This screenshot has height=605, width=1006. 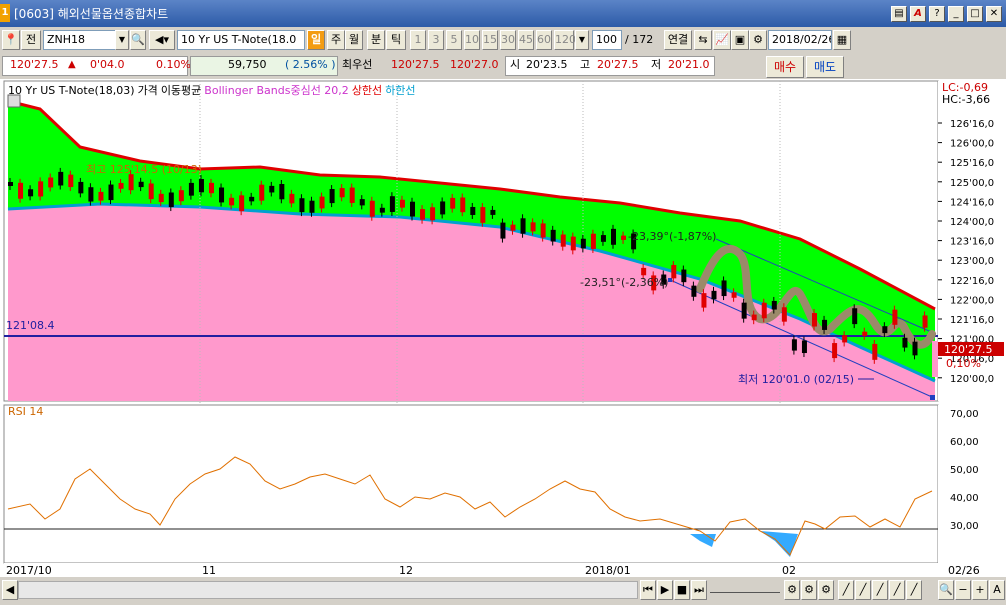 I want to click on interval-5-button: 5, so click(x=454, y=40).